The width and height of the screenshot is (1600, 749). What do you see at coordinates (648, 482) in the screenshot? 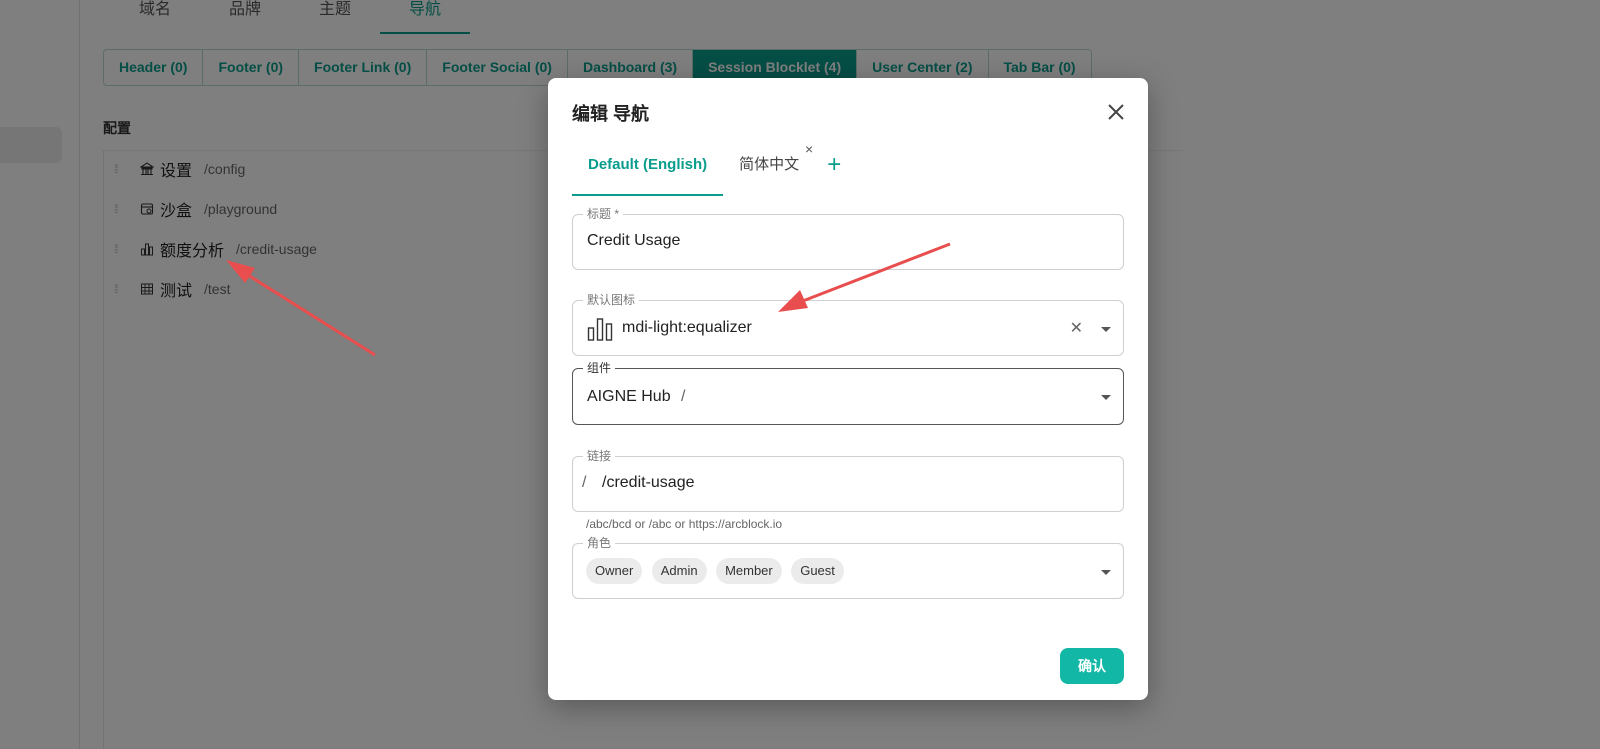
I see `link-input-value: /credit-usage` at bounding box center [648, 482].